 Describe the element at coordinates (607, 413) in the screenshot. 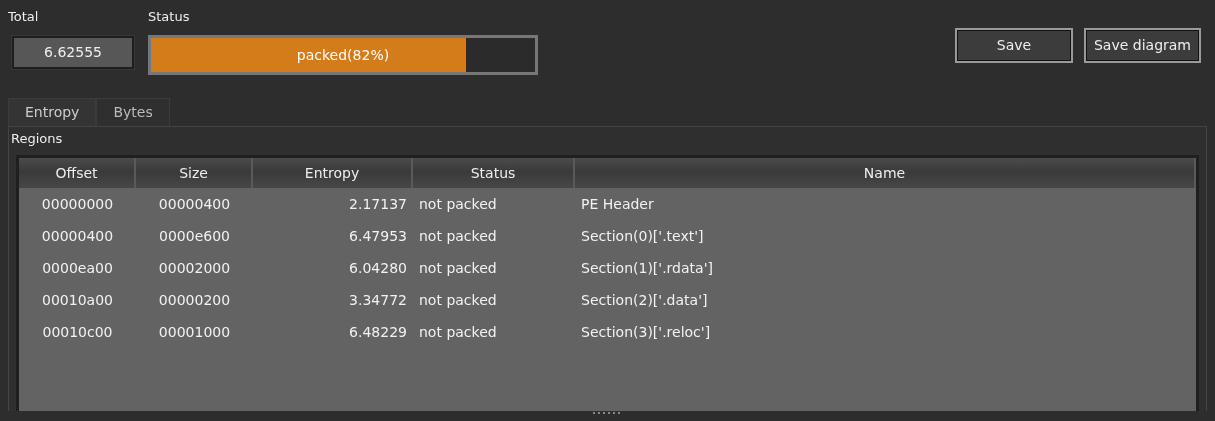

I see `splitter-grip-icon` at that location.